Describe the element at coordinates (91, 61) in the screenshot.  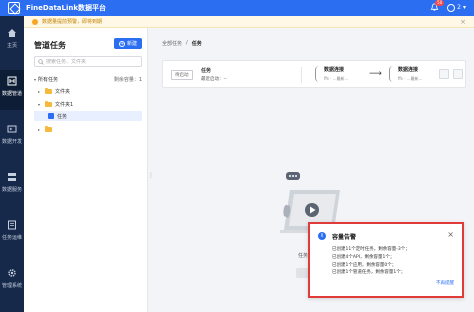
I see `search-input` at that location.